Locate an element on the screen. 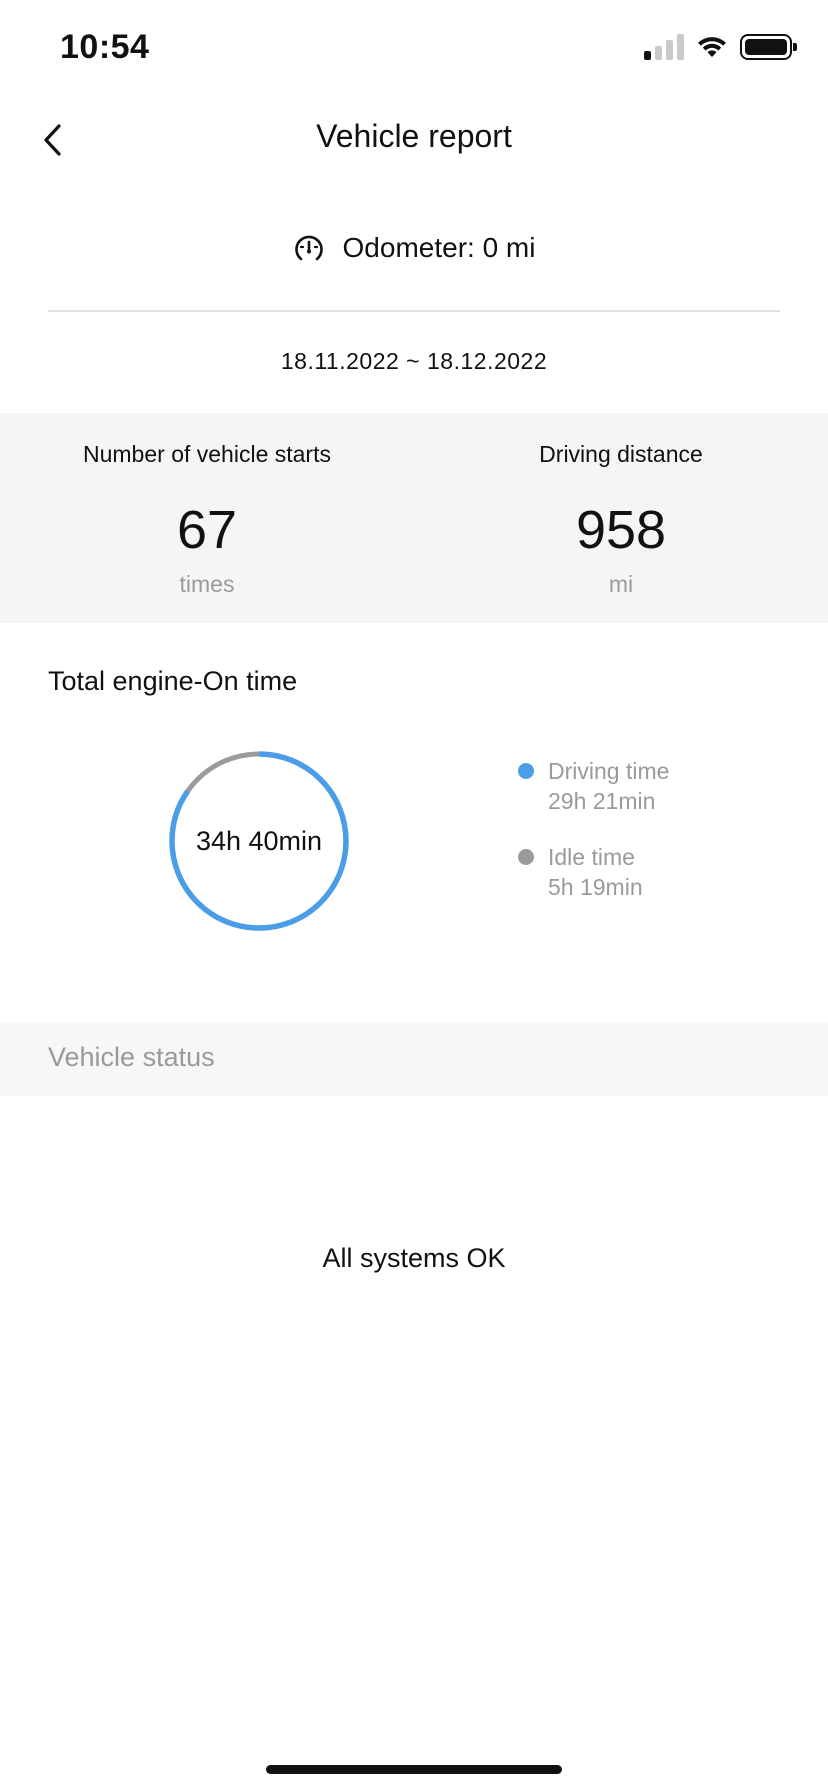 This screenshot has width=828, height=1792. date-range: 18.11.2022 ~ 18.12.2022 is located at coordinates (414, 361).